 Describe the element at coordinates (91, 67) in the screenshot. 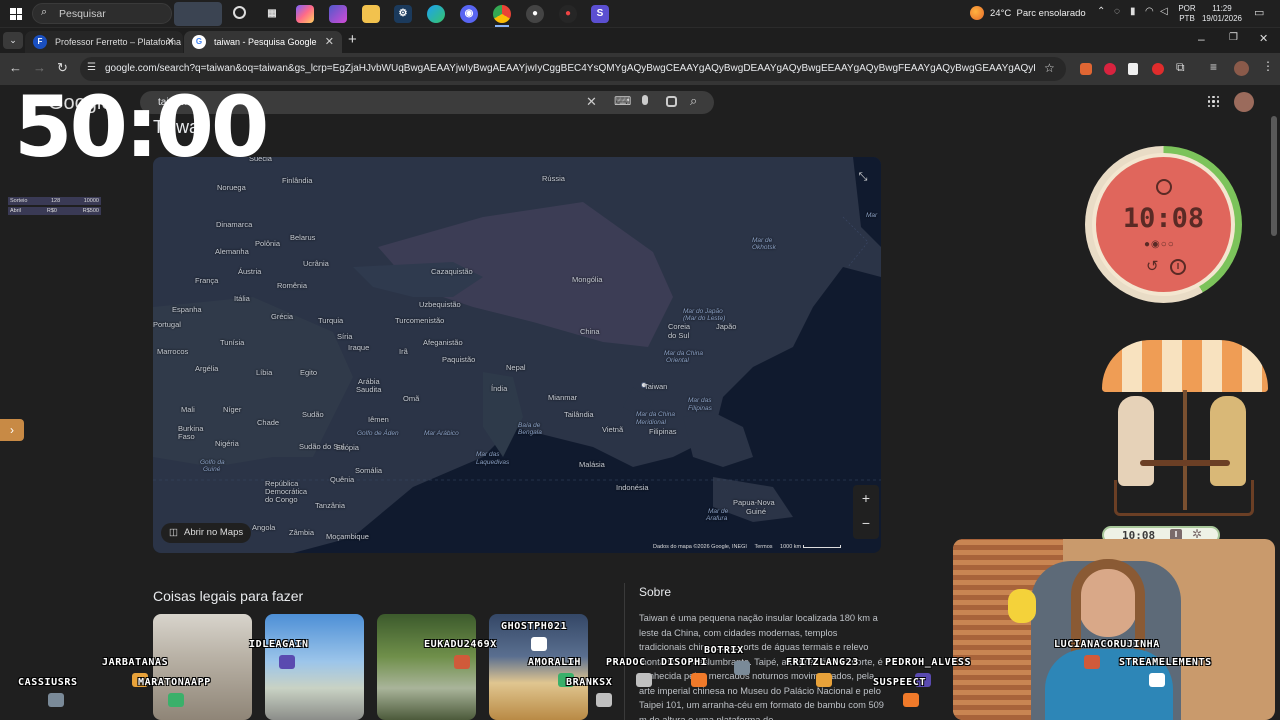

I see `site-info-icon: ☰` at that location.